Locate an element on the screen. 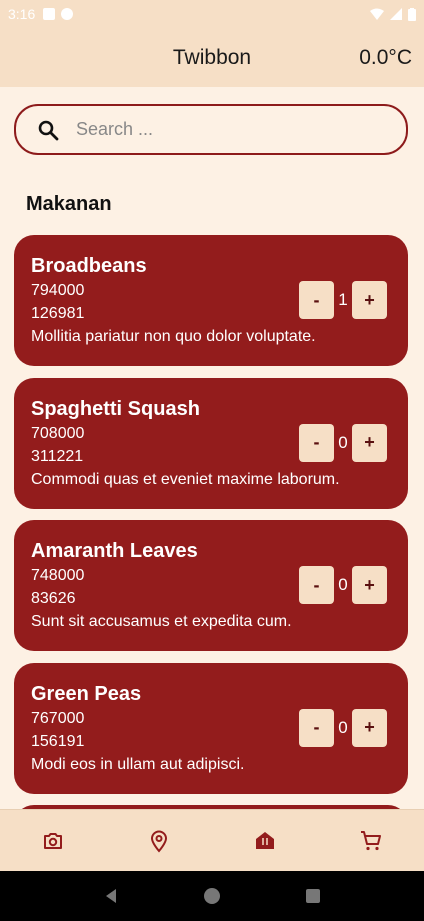 The width and height of the screenshot is (424, 921). system-navigation-bar is located at coordinates (212, 896).